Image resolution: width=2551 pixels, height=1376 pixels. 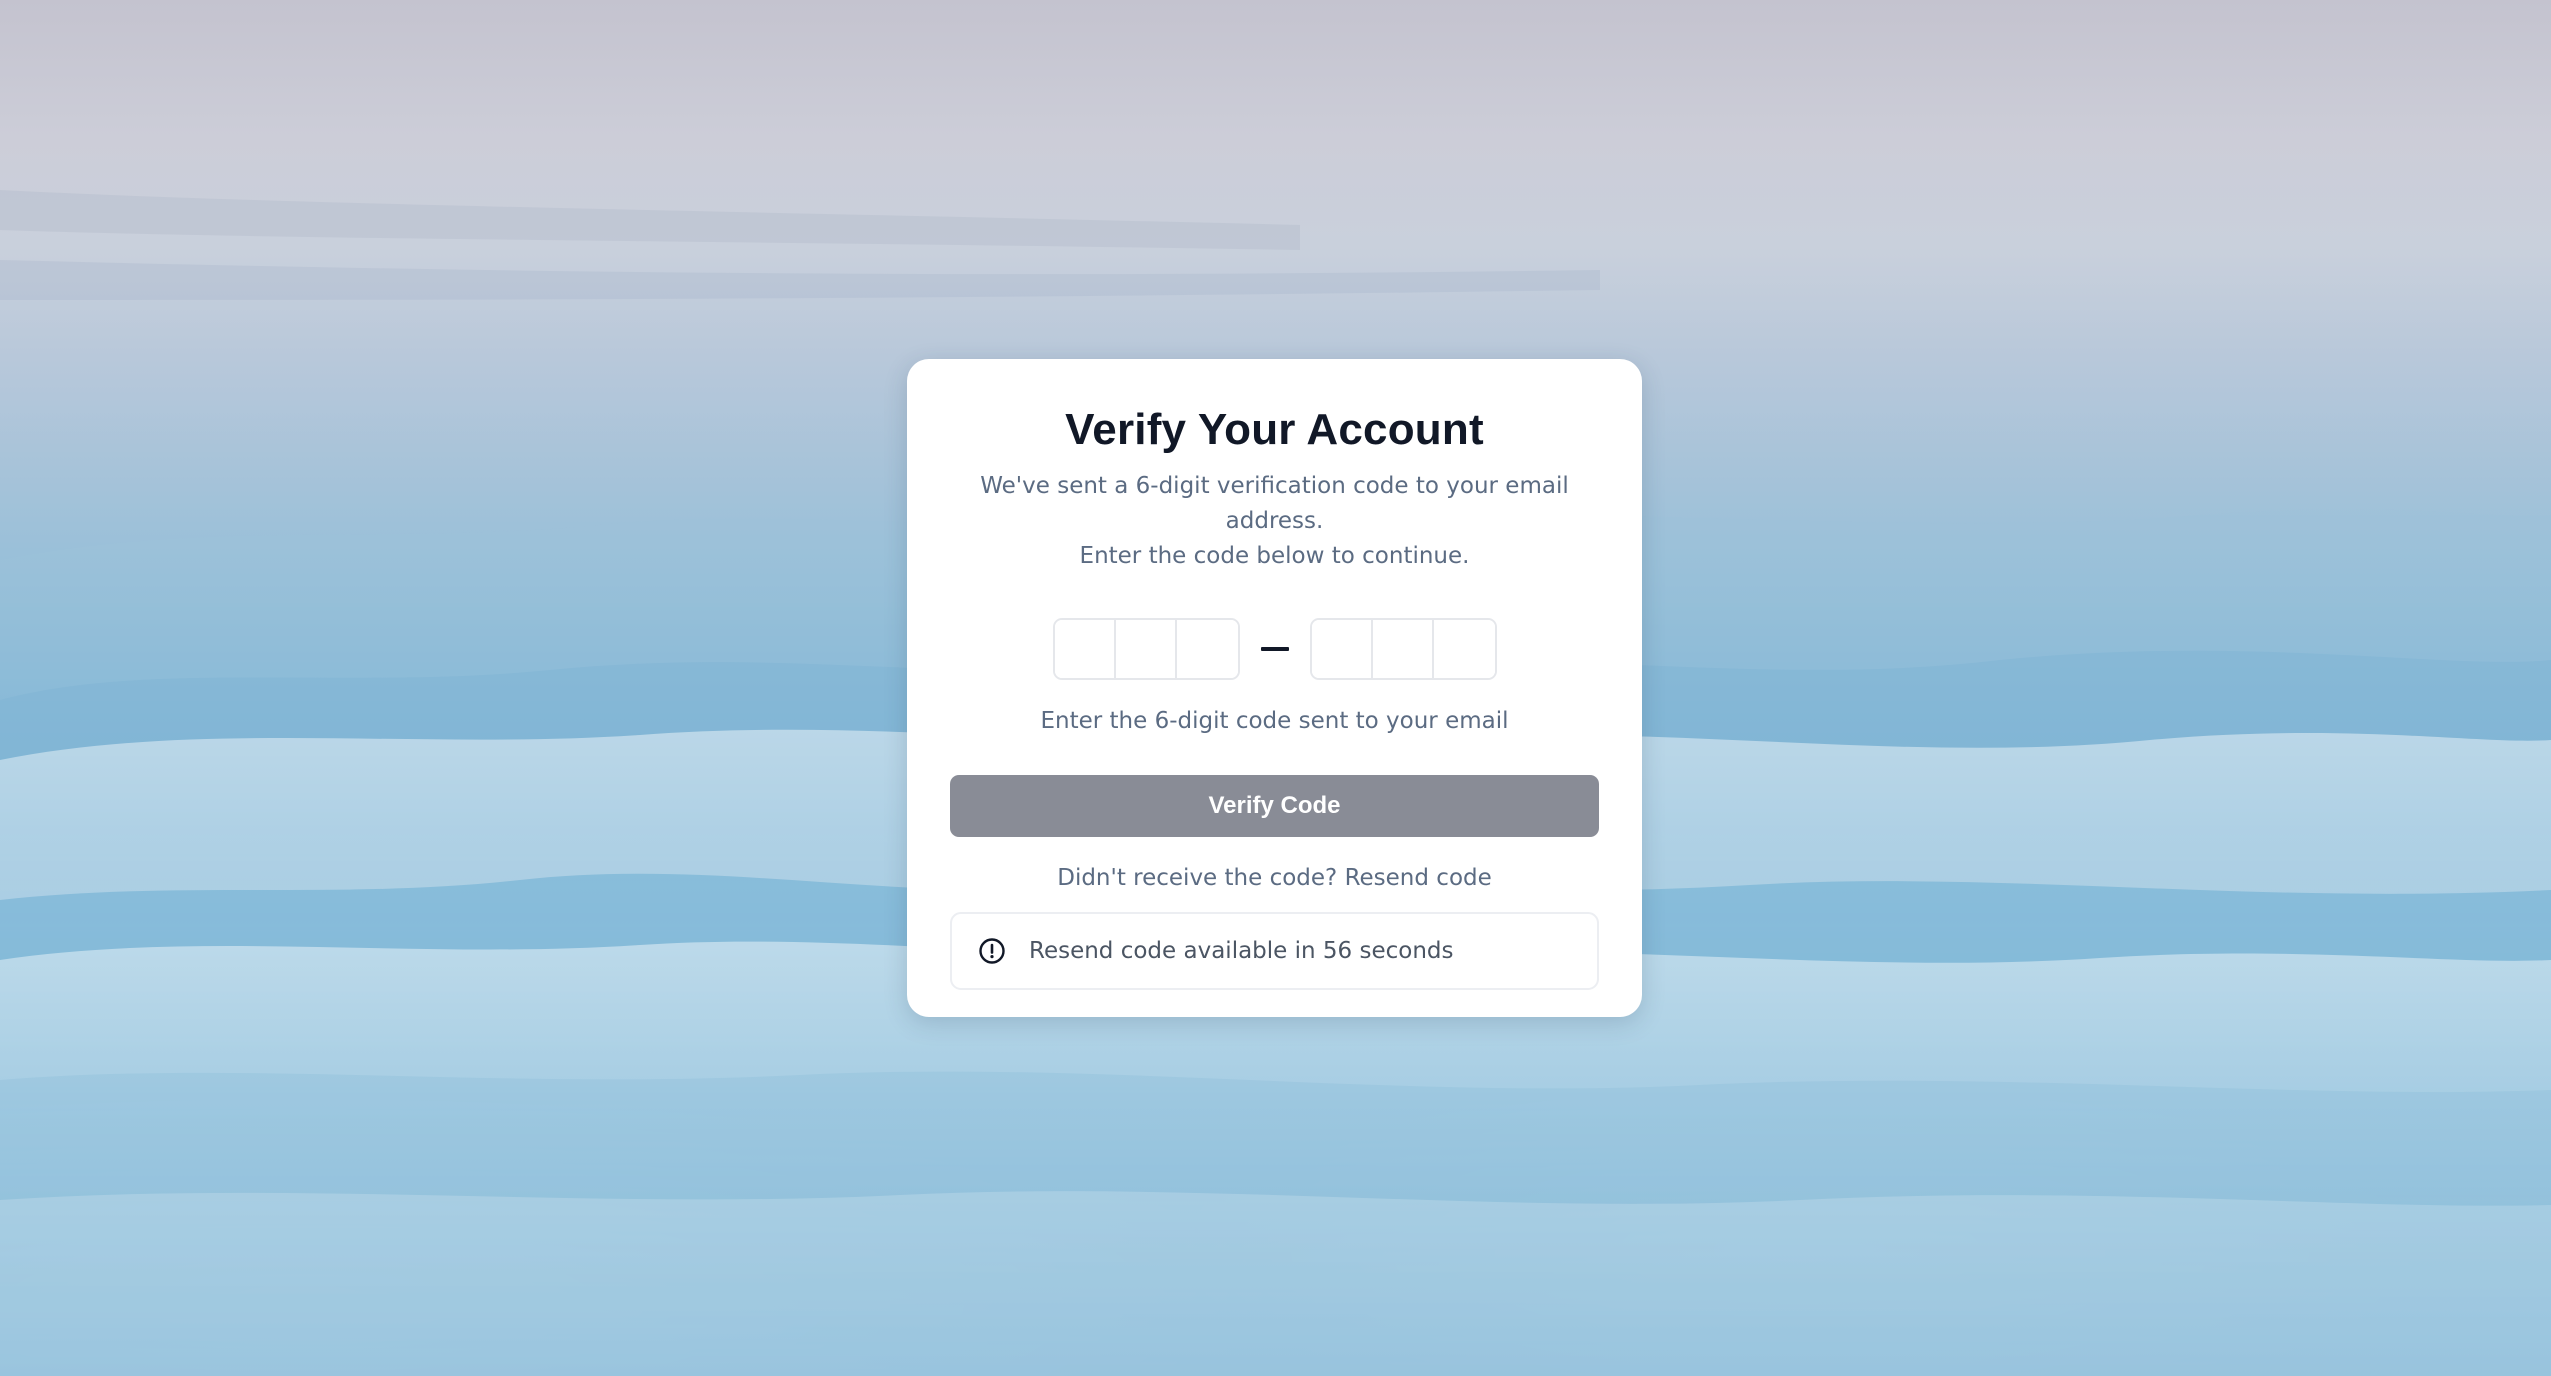 I want to click on otp-separator, so click(x=1275, y=649).